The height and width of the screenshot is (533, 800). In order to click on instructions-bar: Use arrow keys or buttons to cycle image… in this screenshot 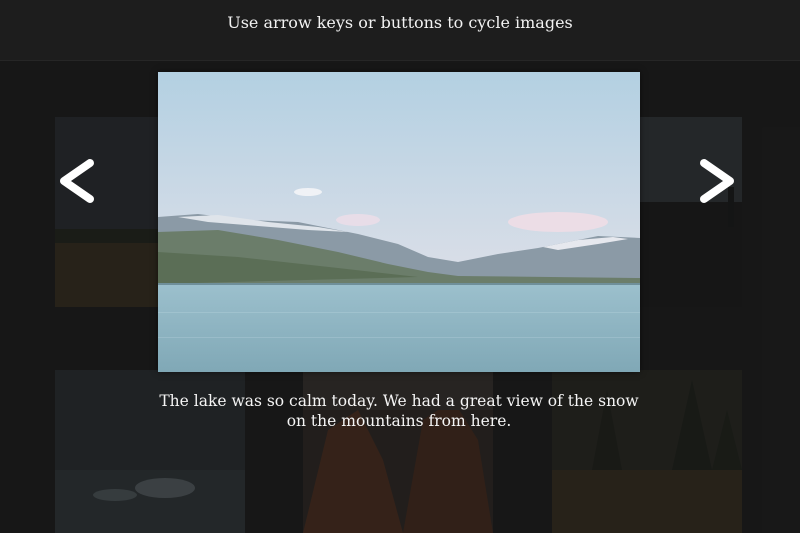, I will do `click(400, 30)`.